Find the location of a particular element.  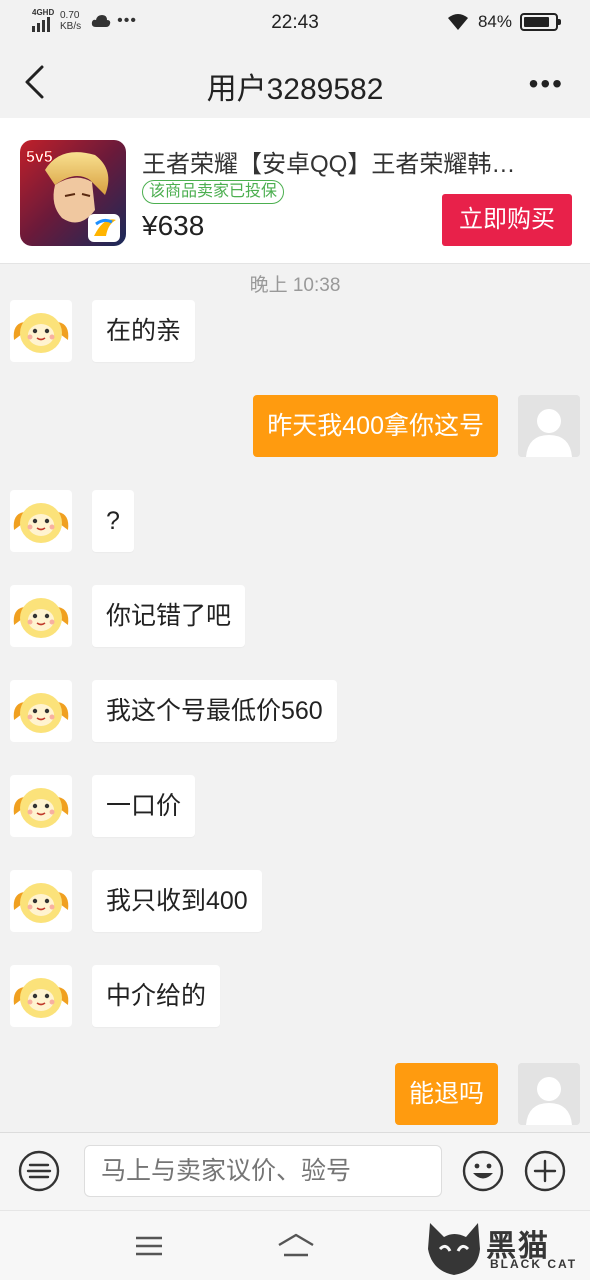

message-input is located at coordinates (263, 1171).